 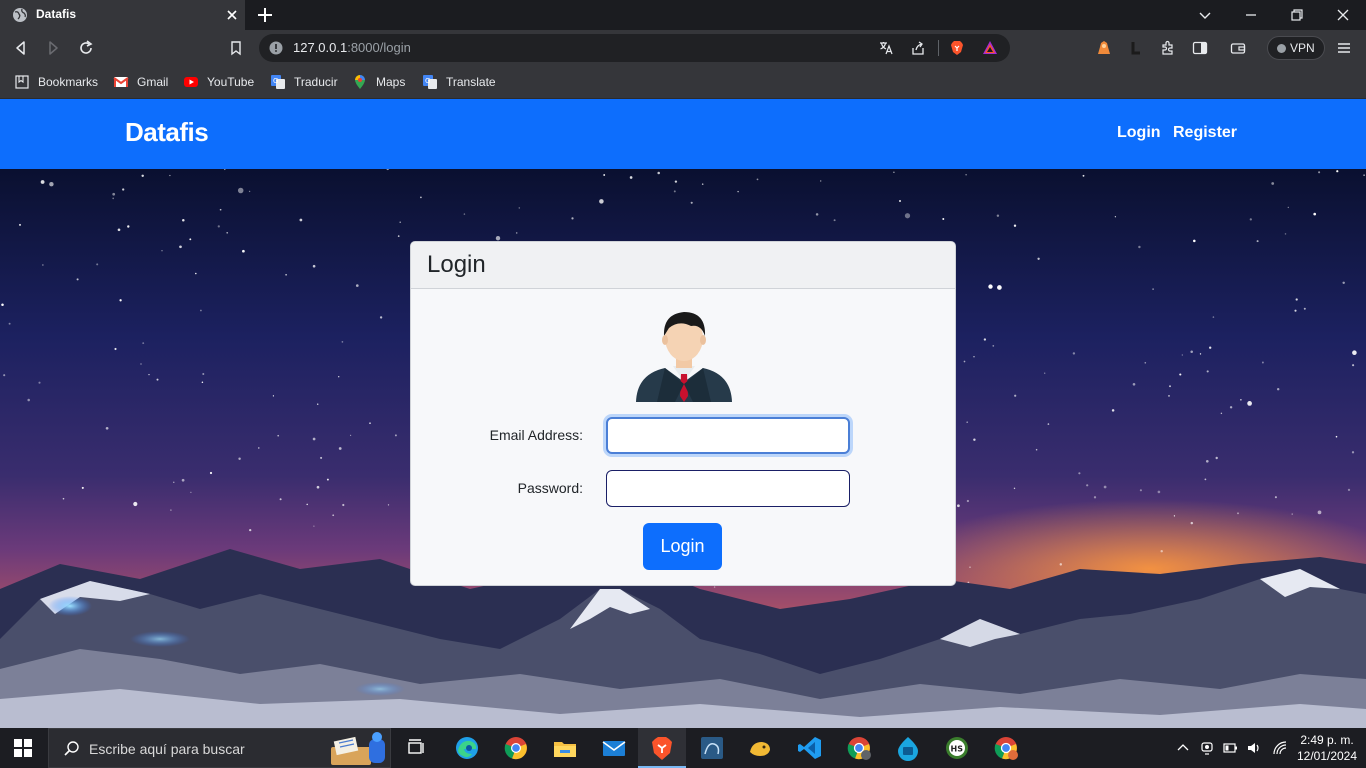 I want to click on windows-start-icon, so click(x=23, y=748).